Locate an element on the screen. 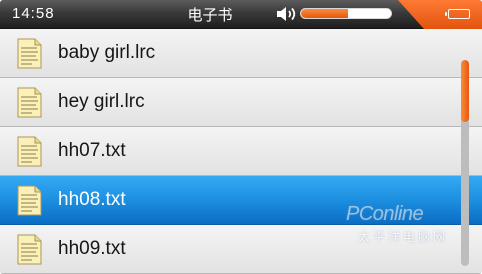 Image resolution: width=482 pixels, height=274 pixels. watermark-subtitle: 太平洋电脑网 is located at coordinates (403, 237).